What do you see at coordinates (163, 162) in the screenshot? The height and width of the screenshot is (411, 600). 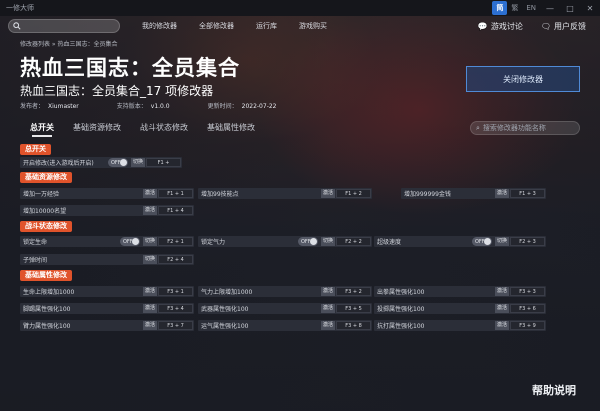 I see `cheat-hotkey: F1 +` at bounding box center [163, 162].